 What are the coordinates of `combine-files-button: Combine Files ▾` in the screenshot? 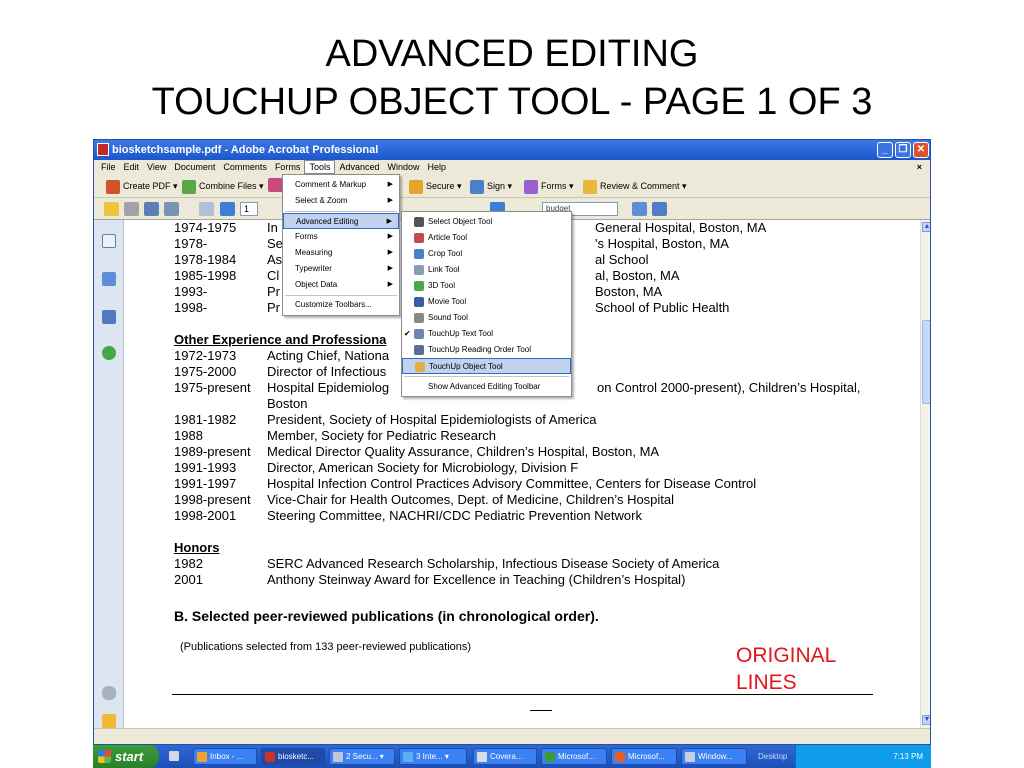 It's located at (223, 186).